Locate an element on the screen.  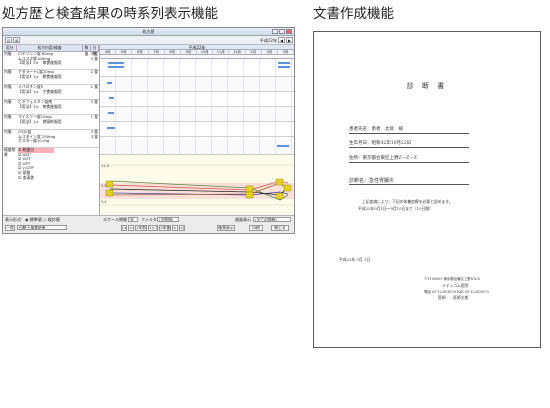
maximize-icon is located at coordinates (282, 31).